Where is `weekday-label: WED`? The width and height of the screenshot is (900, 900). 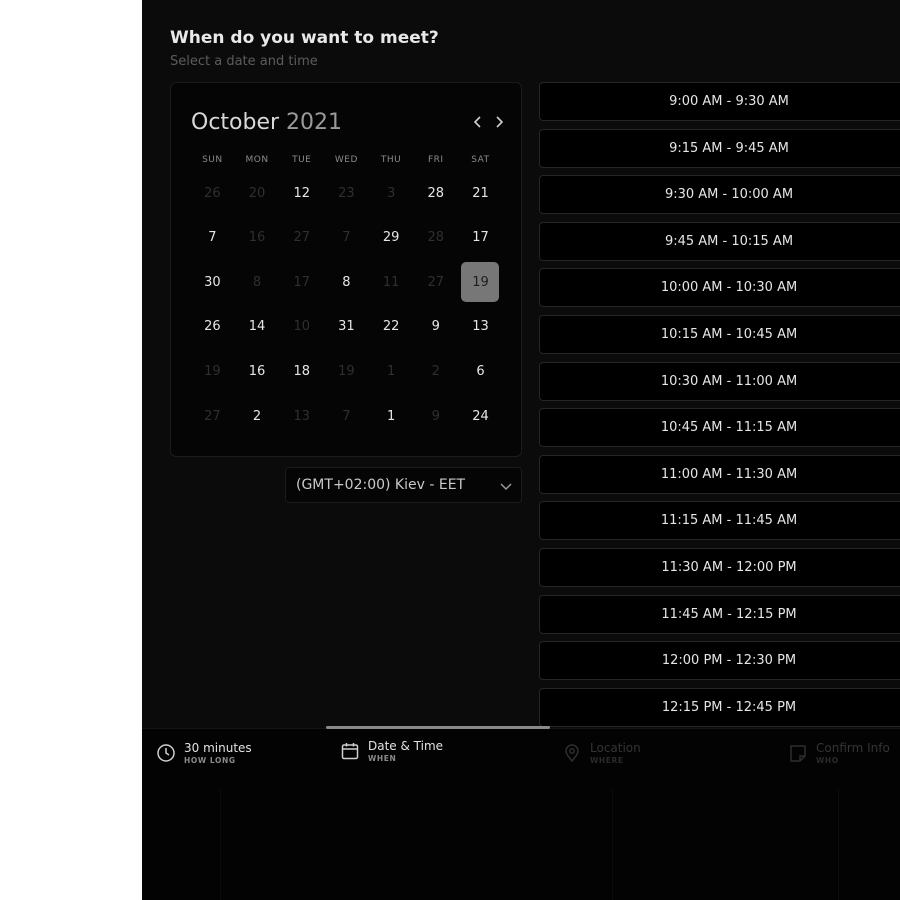
weekday-label: WED is located at coordinates (346, 160).